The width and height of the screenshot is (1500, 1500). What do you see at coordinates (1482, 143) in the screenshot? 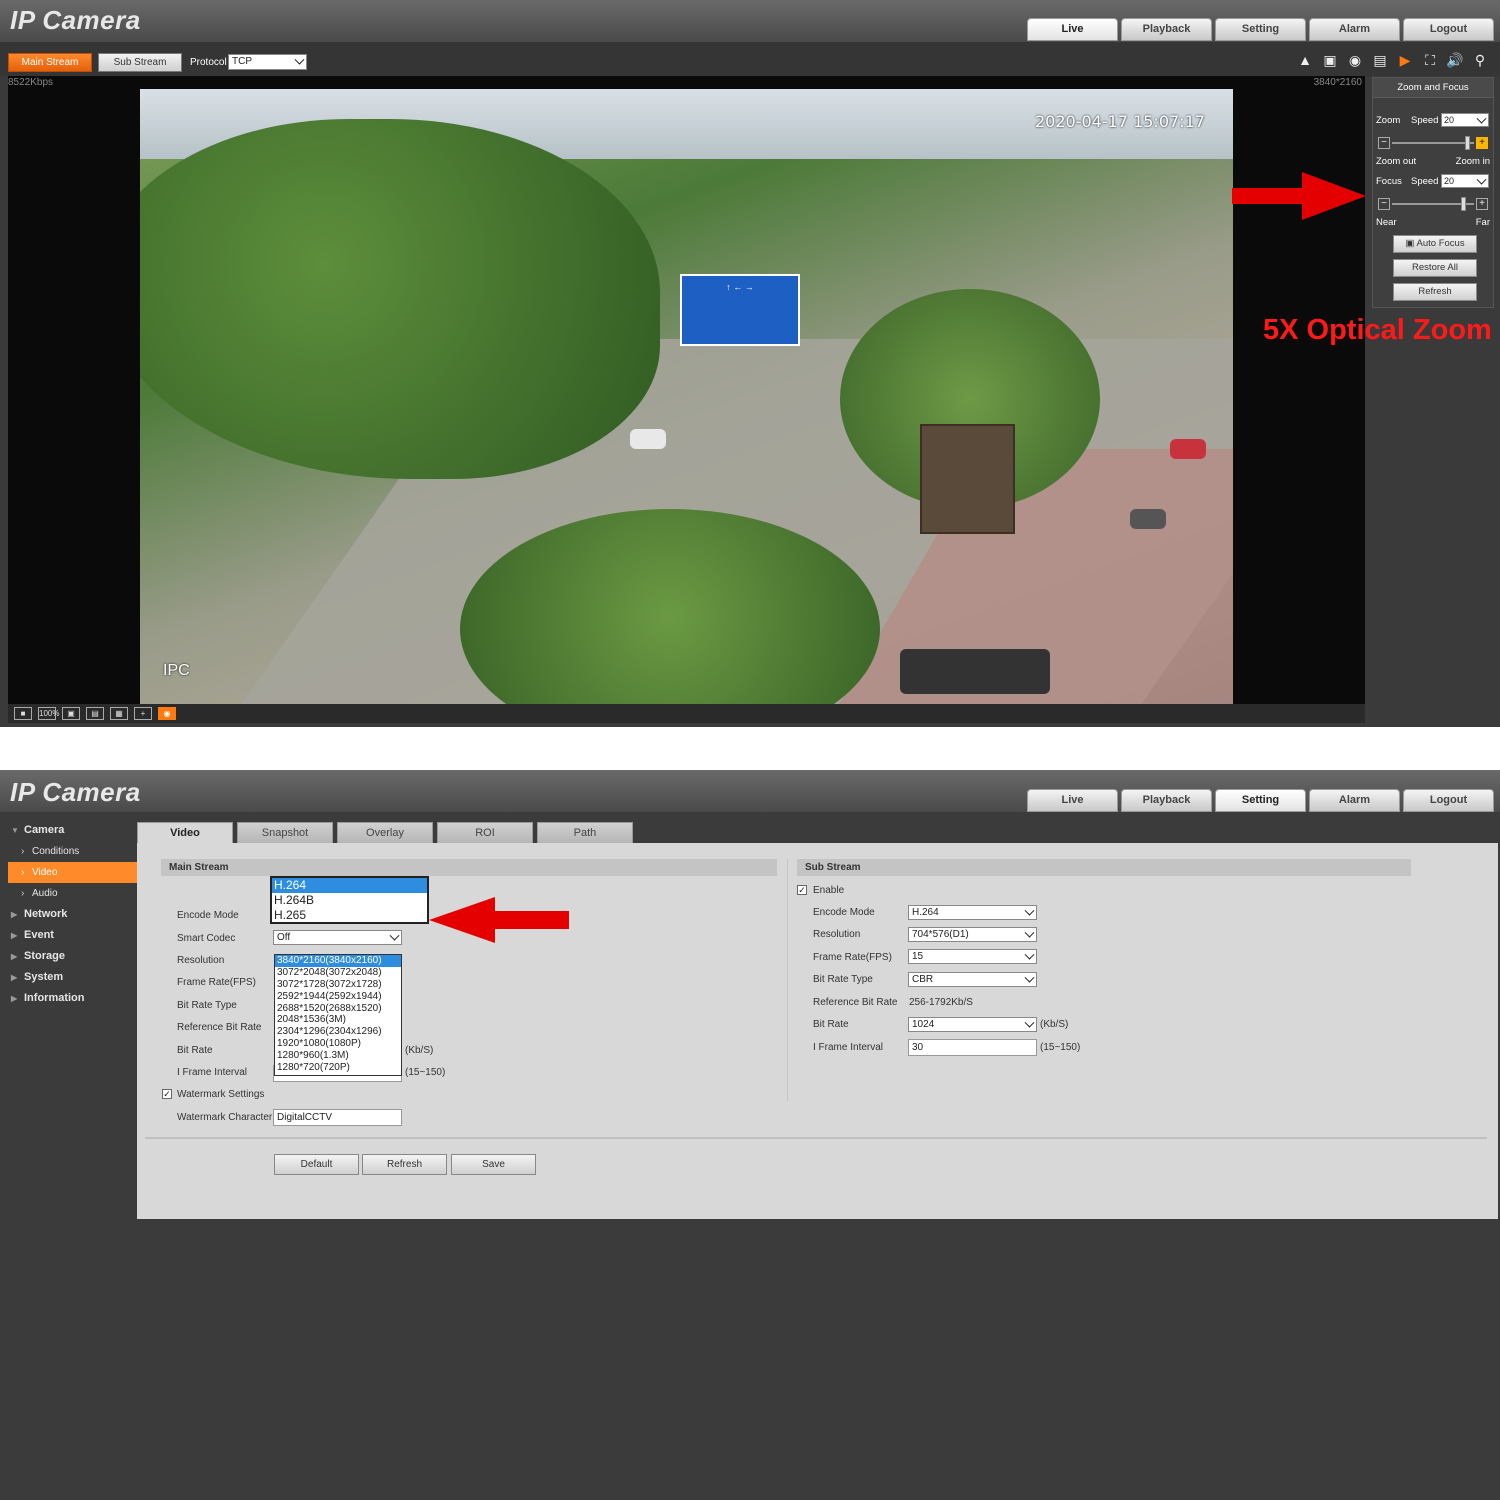
I see `zoom-in-icon: +` at bounding box center [1482, 143].